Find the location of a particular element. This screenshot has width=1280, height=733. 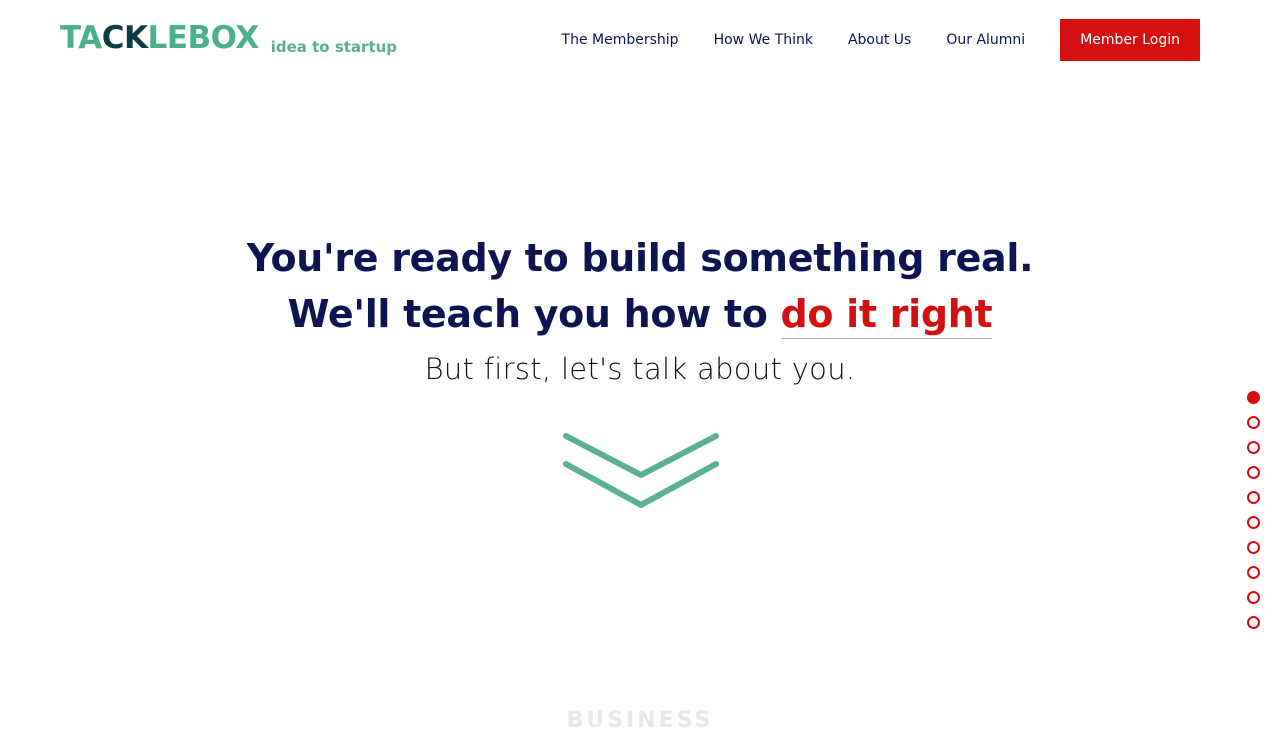

logo-tagline: idea to startup is located at coordinates (334, 47).